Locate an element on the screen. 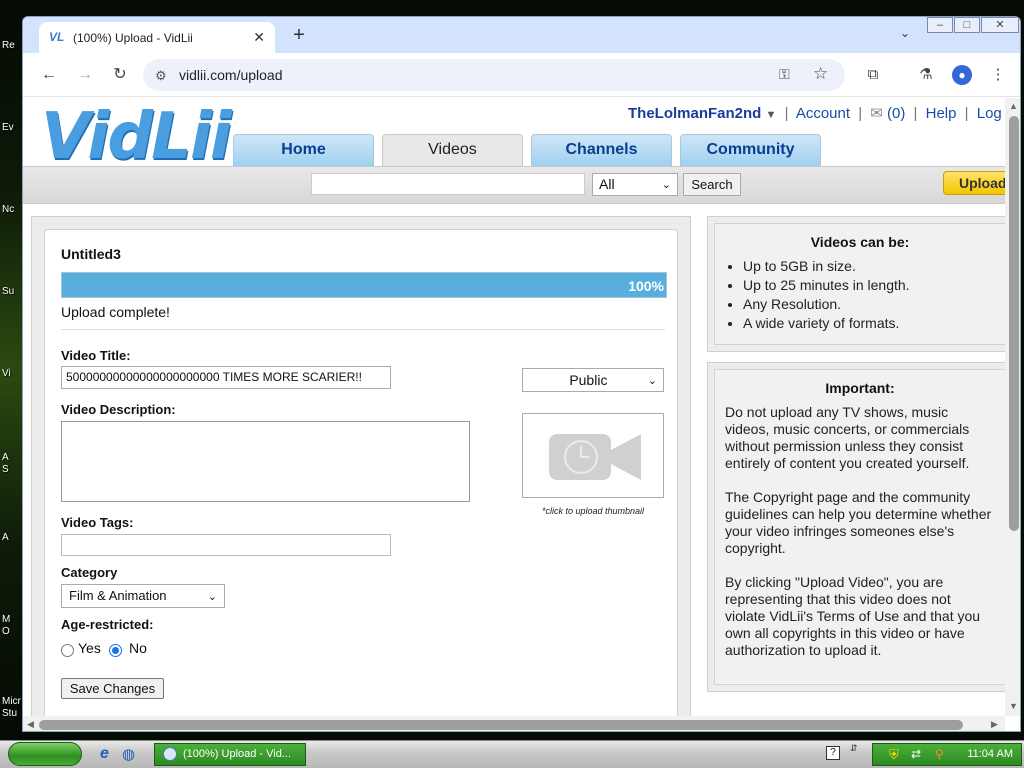 Image resolution: width=1024 pixels, height=768 pixels. inbox-count-link: (0) is located at coordinates (896, 113).